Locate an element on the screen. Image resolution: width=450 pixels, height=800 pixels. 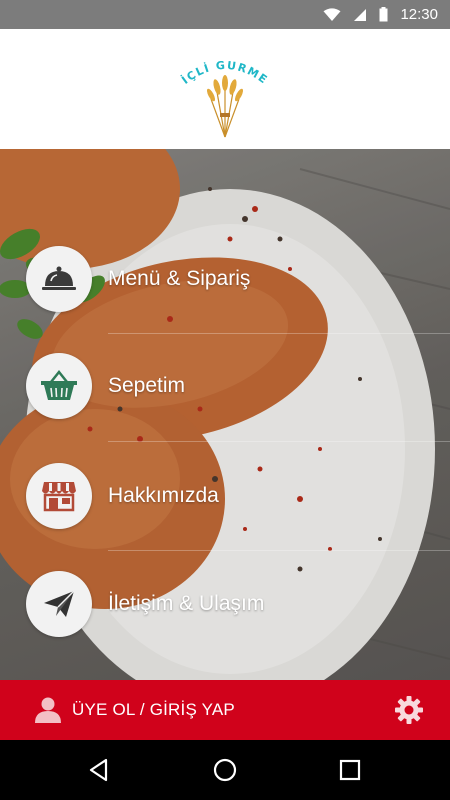
status-time: 12:30 is located at coordinates (419, 14).